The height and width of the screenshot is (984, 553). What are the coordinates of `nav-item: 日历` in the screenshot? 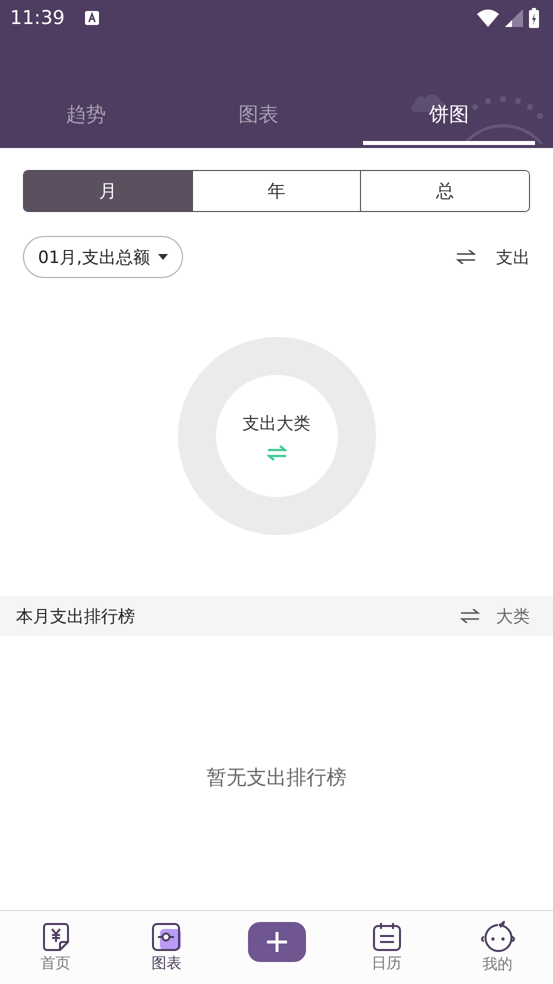 It's located at (386, 947).